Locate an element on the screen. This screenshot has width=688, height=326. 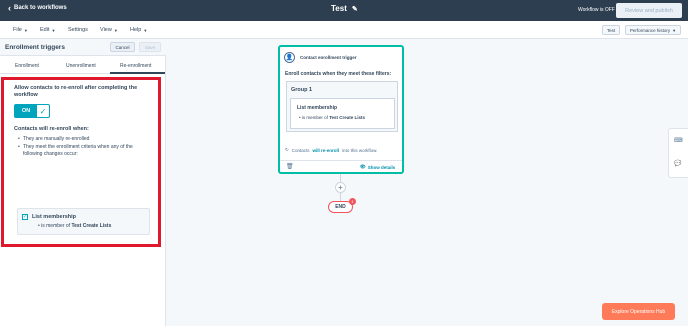
add-action-button: + is located at coordinates (340, 187).